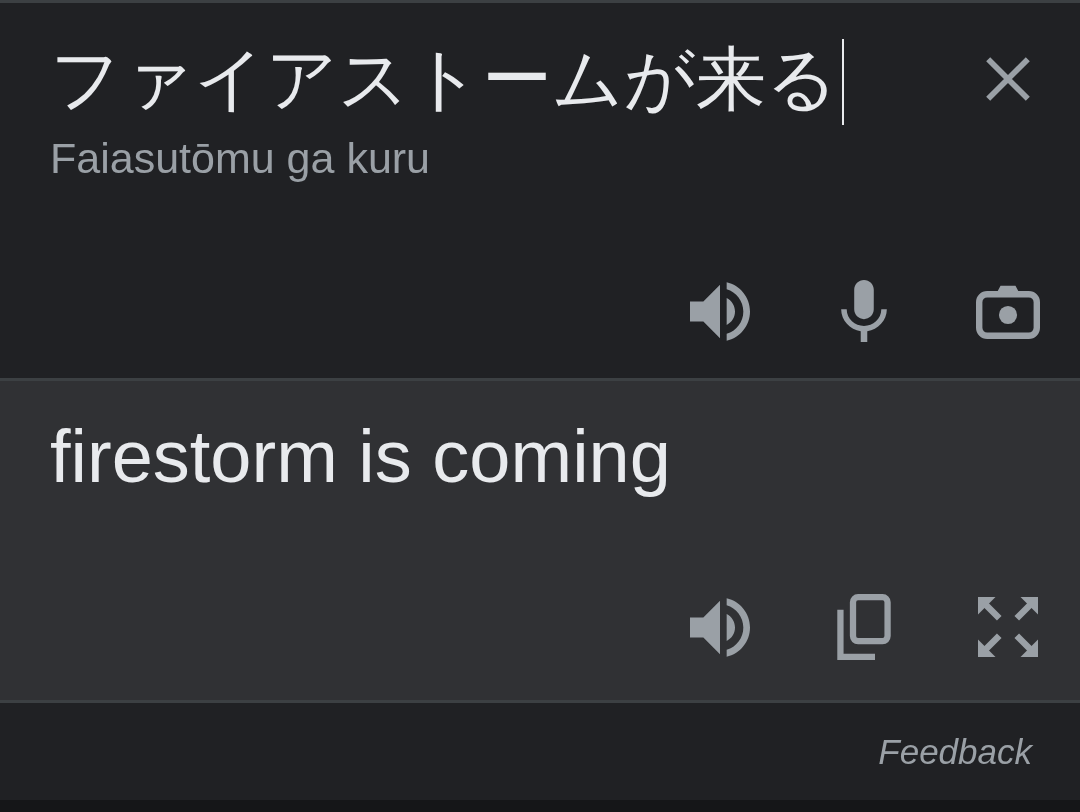  What do you see at coordinates (240, 158) in the screenshot?
I see `romanization-text: Faiasutōmu ga kuru` at bounding box center [240, 158].